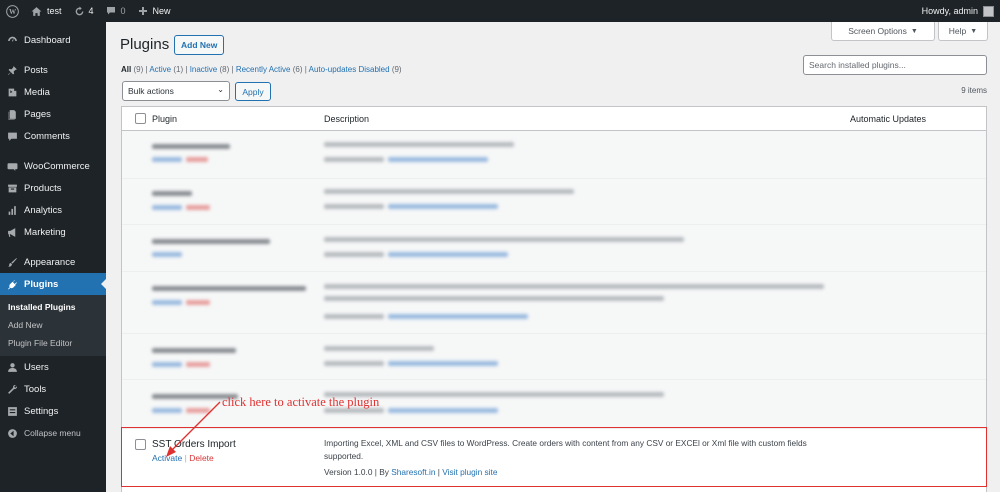 The image size is (1000, 492). Describe the element at coordinates (297, 69) in the screenshot. I see `filter-recently-active-count: (6)` at that location.